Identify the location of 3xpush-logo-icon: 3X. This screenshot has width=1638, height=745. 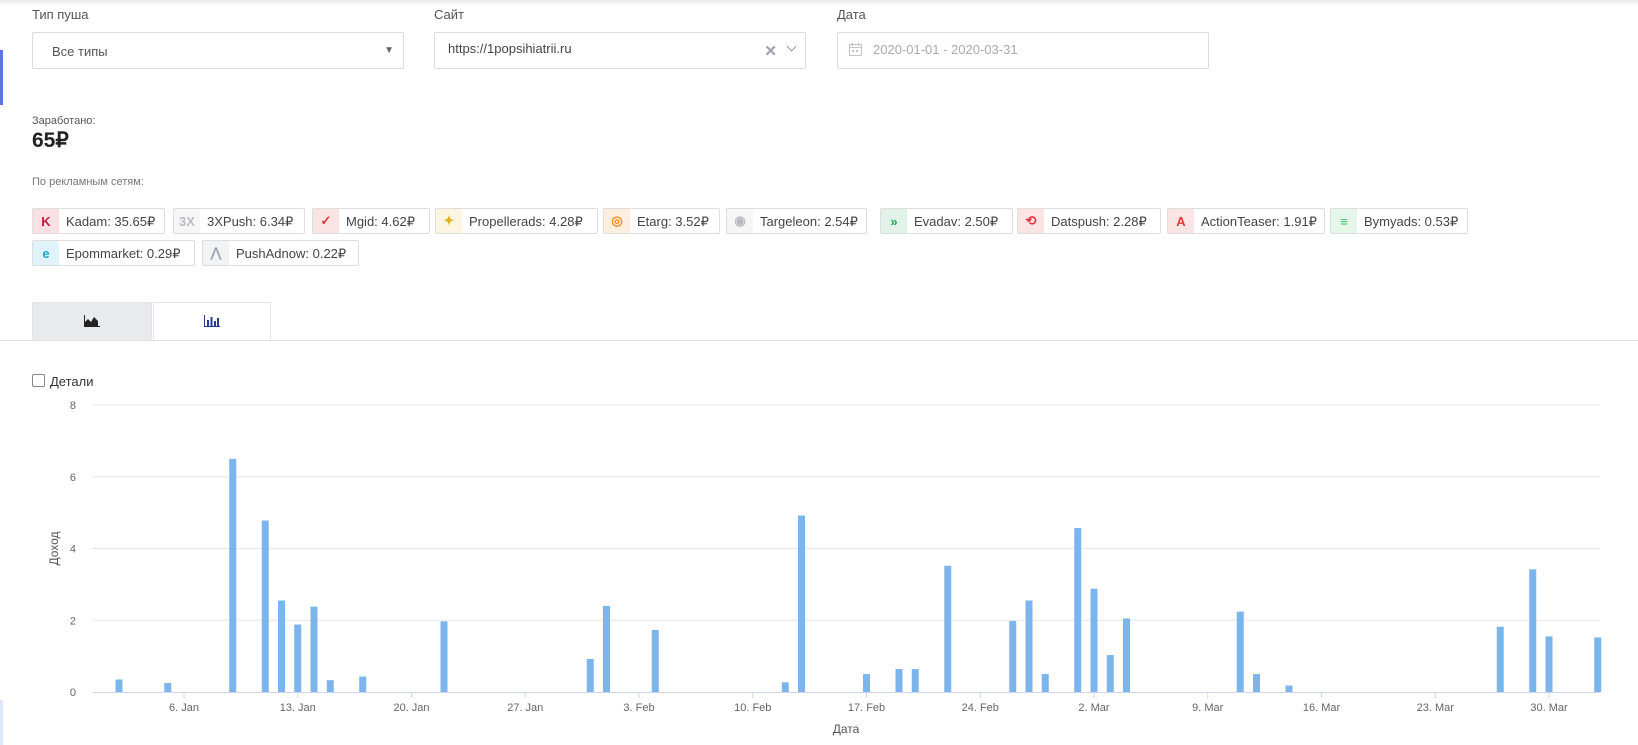
(187, 221).